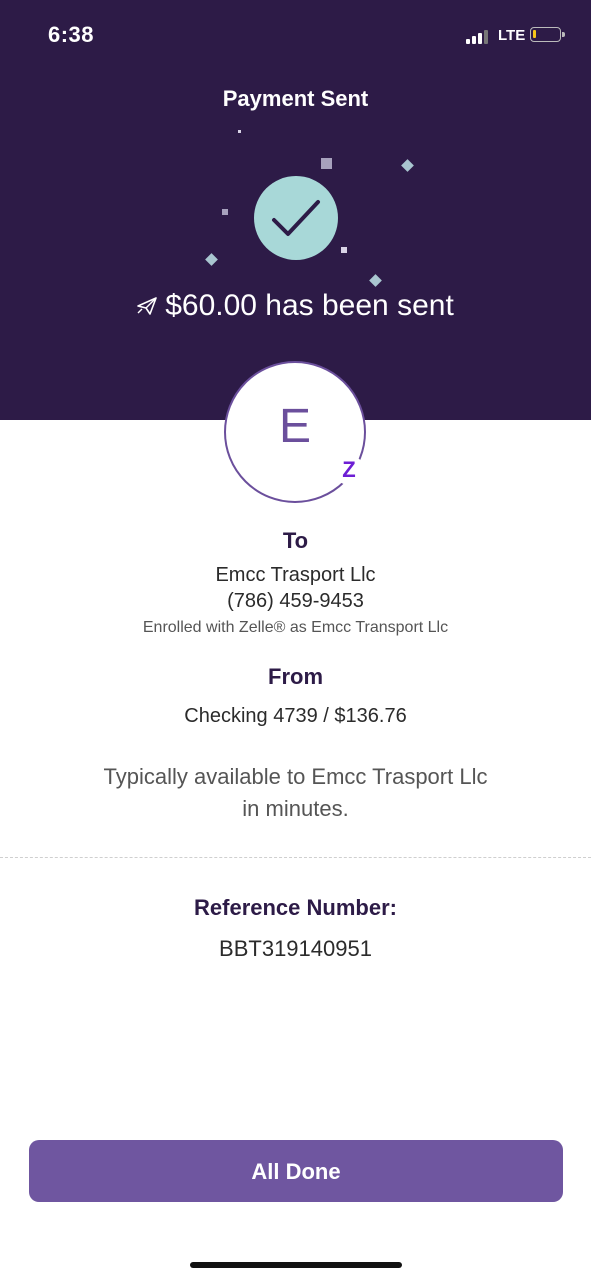 The image size is (591, 1280). I want to click on page-title: Payment Sent, so click(295, 98).